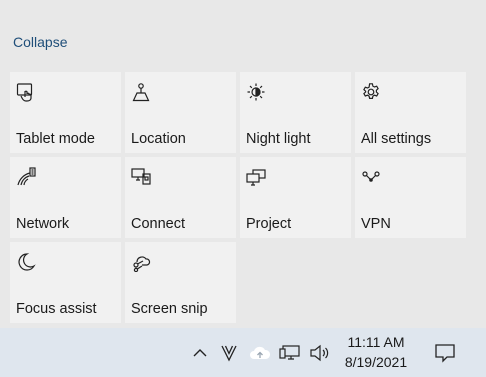 The image size is (486, 377). Describe the element at coordinates (376, 342) in the screenshot. I see `clock-time: 11:11 AM` at that location.